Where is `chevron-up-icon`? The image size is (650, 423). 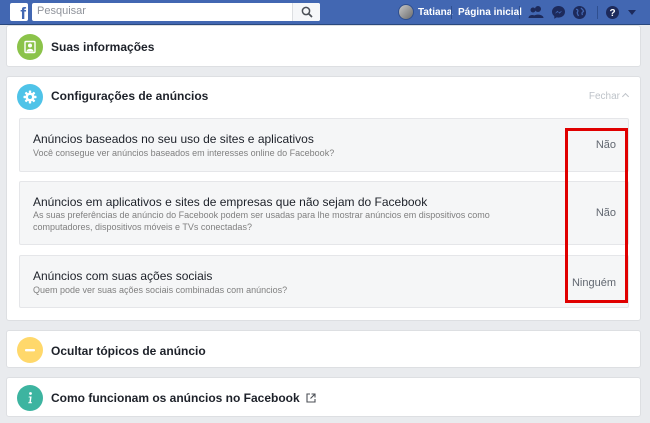
chevron-up-icon is located at coordinates (625, 96).